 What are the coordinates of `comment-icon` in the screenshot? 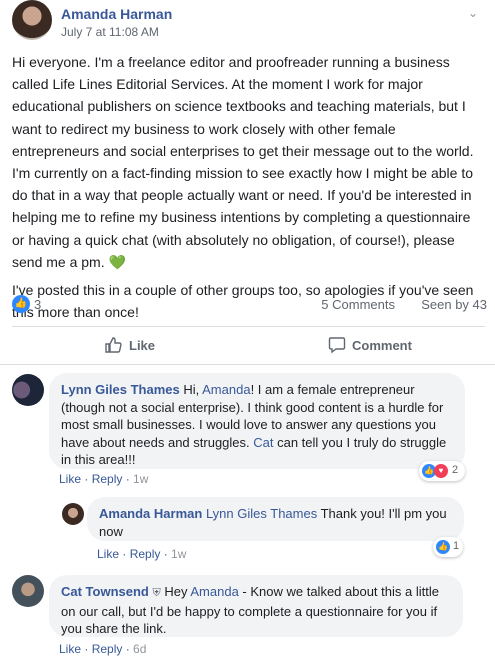 It's located at (337, 345).